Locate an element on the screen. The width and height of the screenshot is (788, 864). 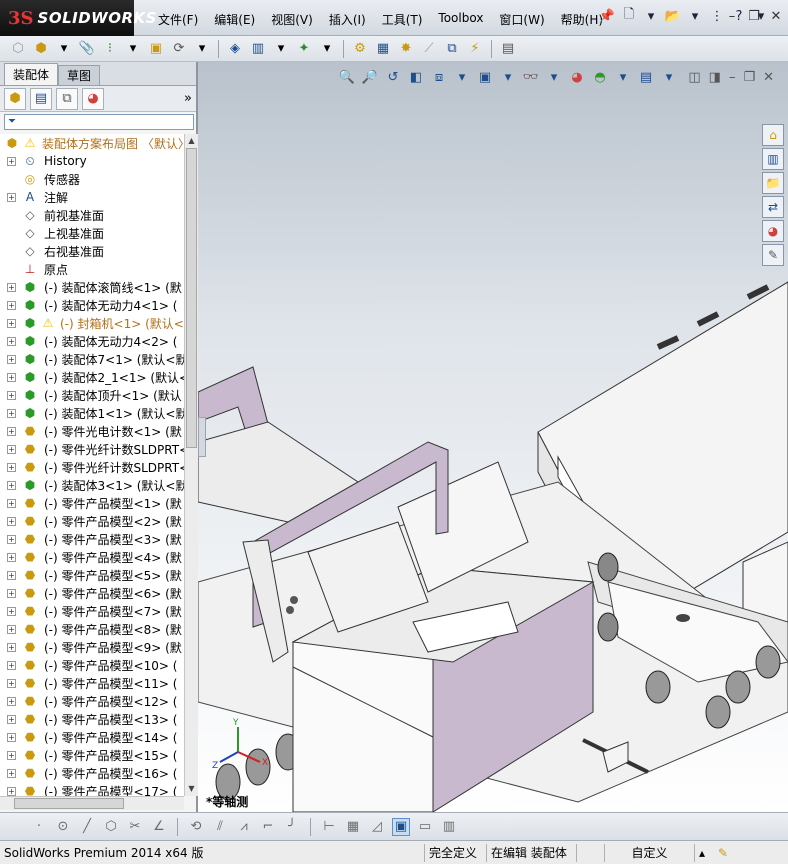
reference-geometry-icon: ✦ is located at coordinates (304, 49).